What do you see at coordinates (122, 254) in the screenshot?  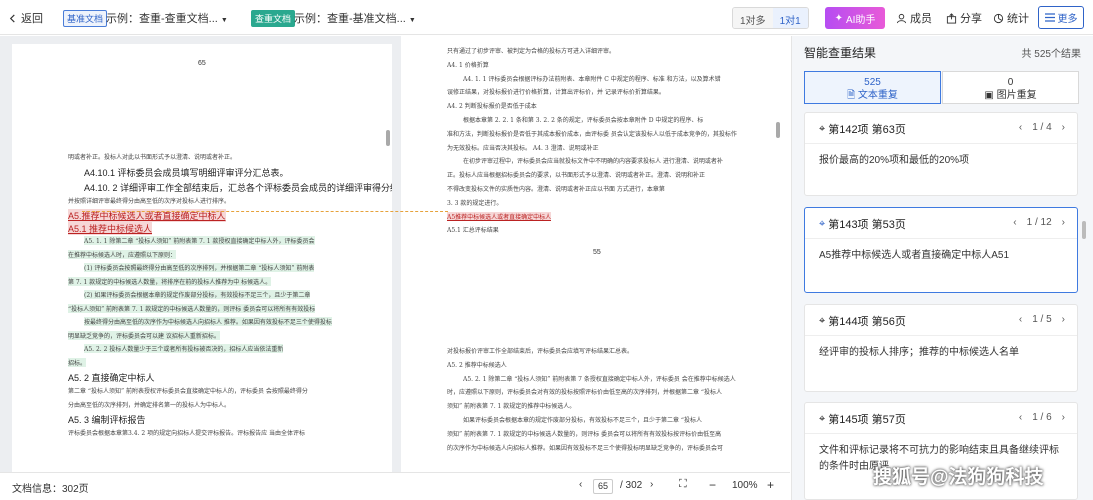 I see `document-line: 在推荐中标候选人时，应遵照以下原则：` at bounding box center [122, 254].